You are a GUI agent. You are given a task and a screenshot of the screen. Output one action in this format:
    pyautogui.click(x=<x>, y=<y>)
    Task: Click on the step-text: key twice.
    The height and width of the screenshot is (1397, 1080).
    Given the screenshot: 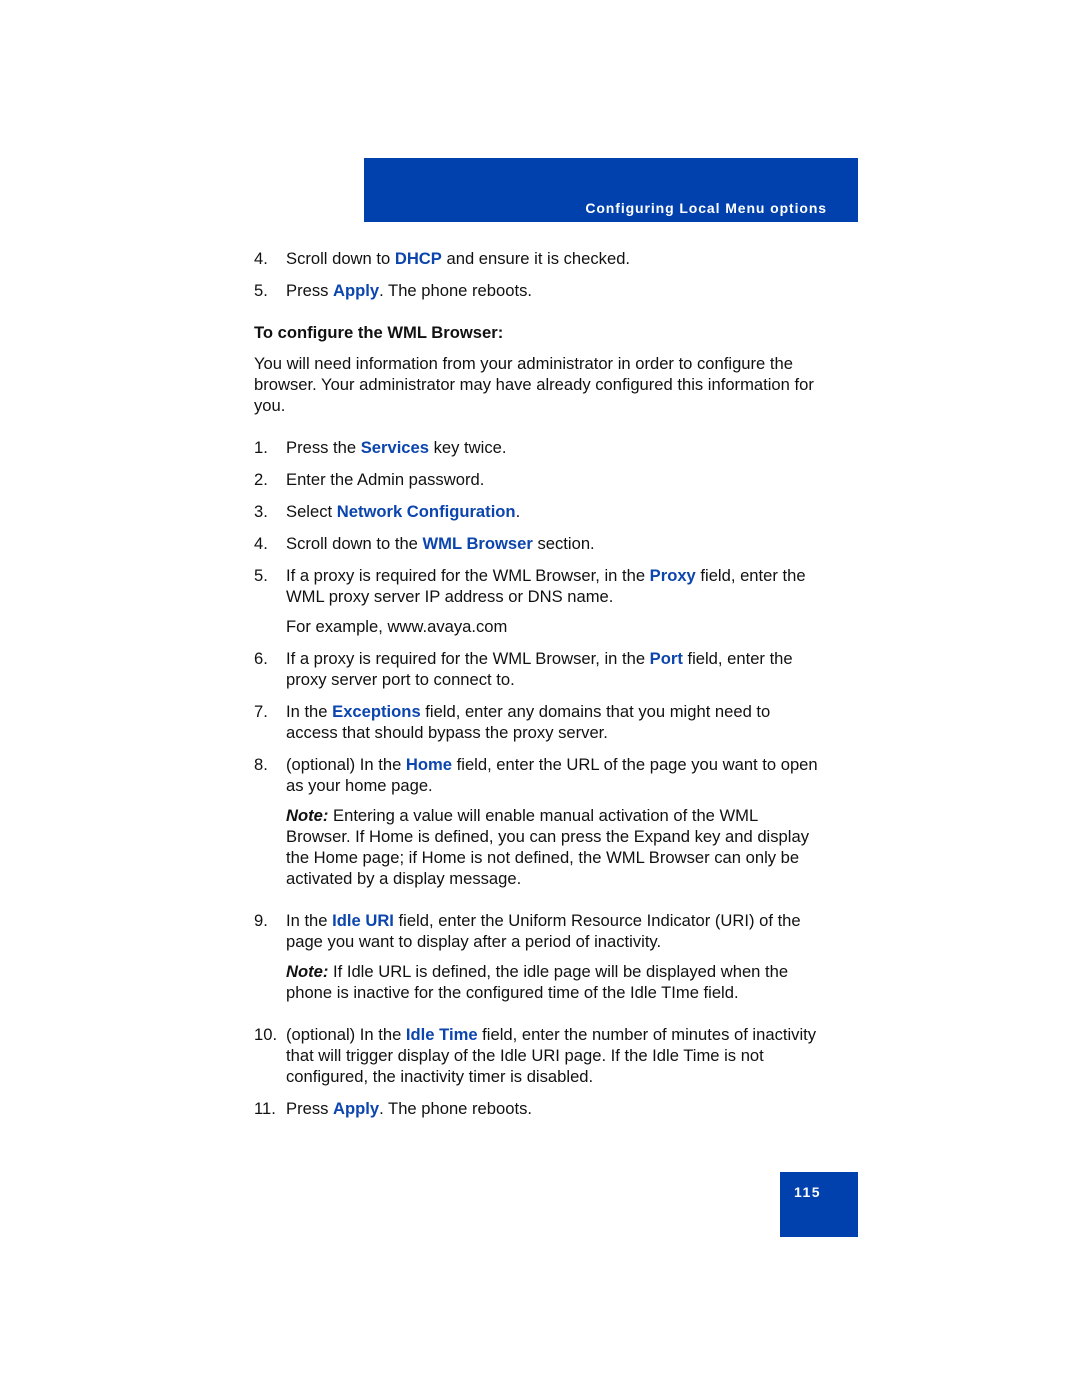 What is the action you would take?
    pyautogui.click(x=468, y=447)
    